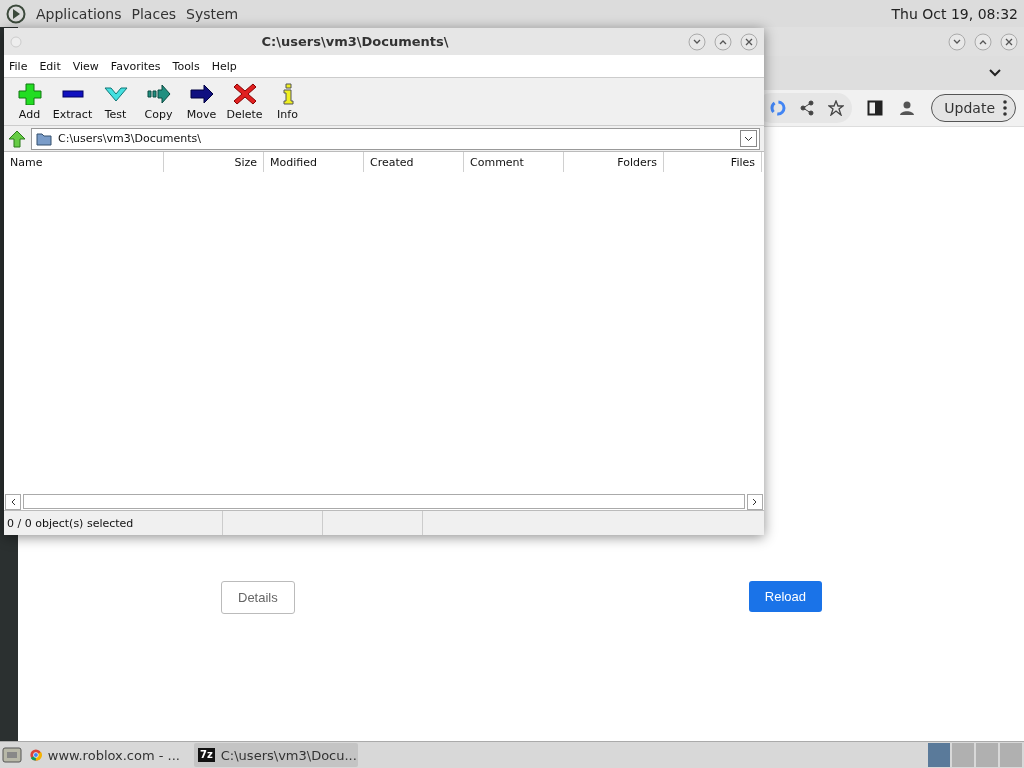 This screenshot has height=768, width=1024. Describe the element at coordinates (875, 108) in the screenshot. I see `side-panel-icon` at that location.